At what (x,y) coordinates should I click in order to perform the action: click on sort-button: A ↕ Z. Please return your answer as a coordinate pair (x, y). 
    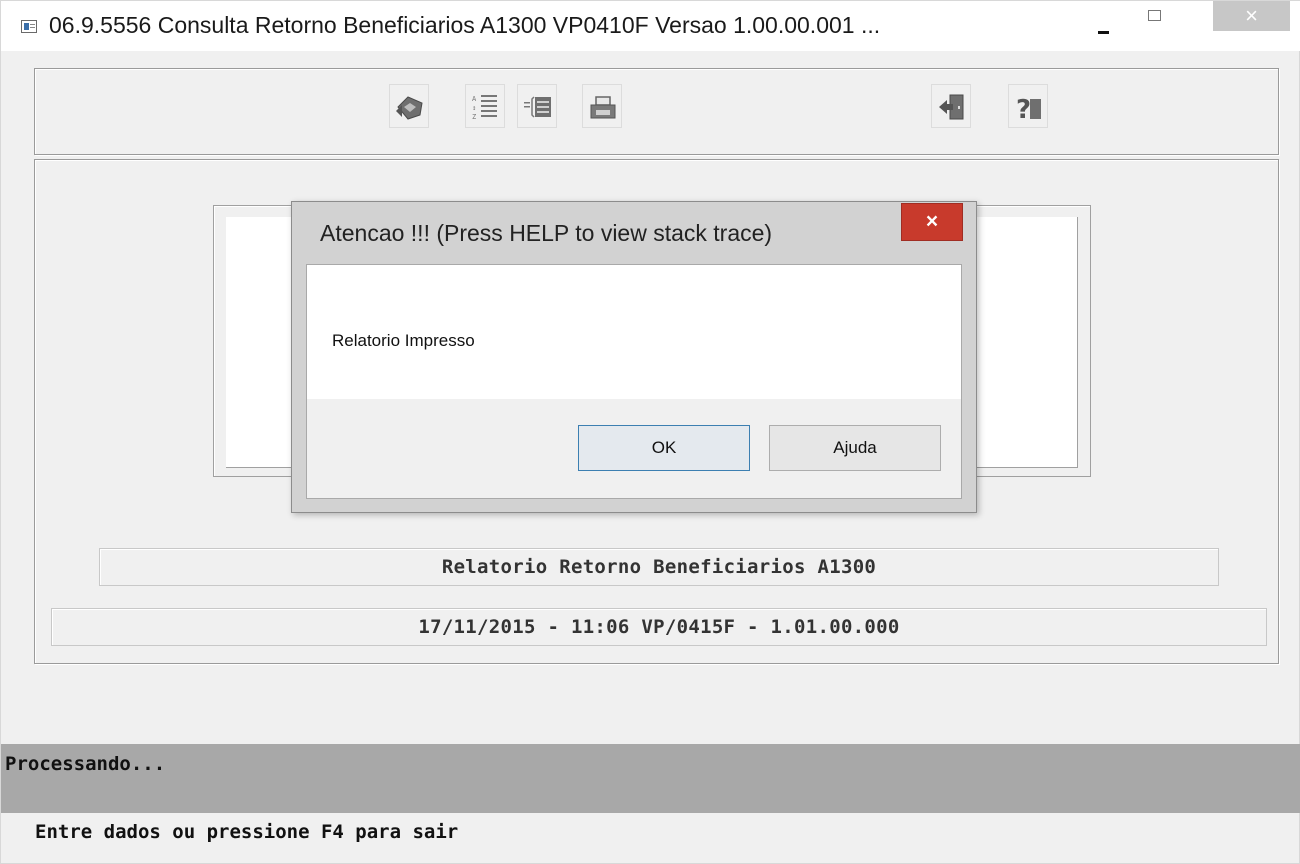
    Looking at the image, I should click on (485, 106).